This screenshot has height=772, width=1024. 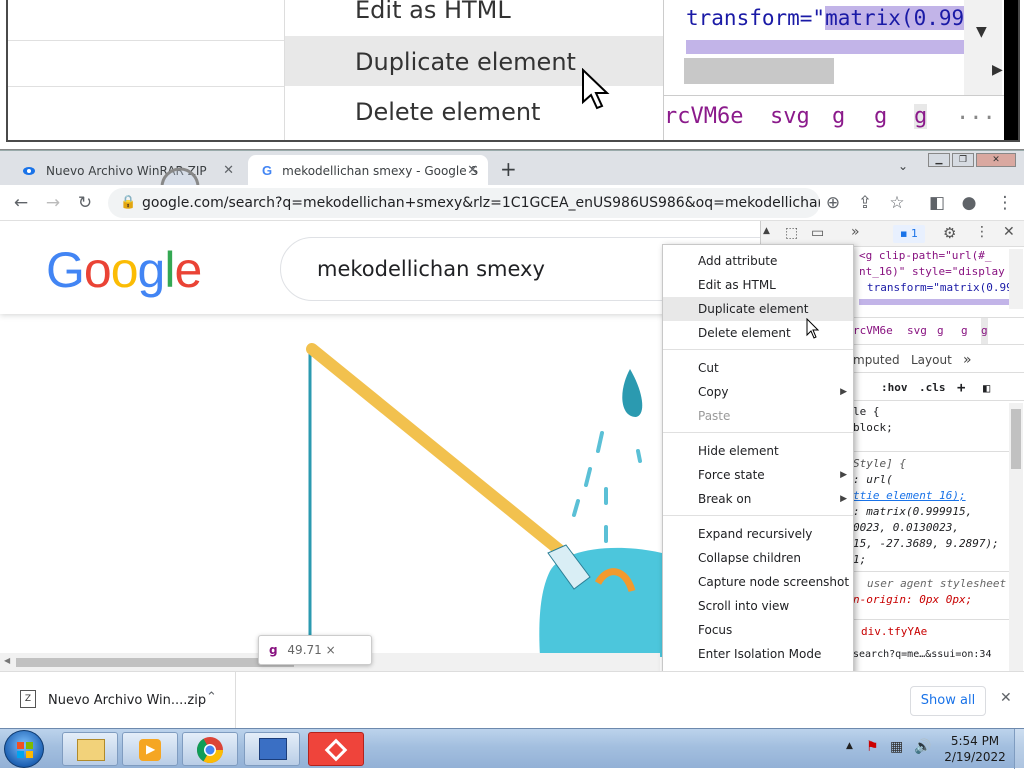 What do you see at coordinates (758, 630) in the screenshot?
I see `context-menu-item: Focus` at bounding box center [758, 630].